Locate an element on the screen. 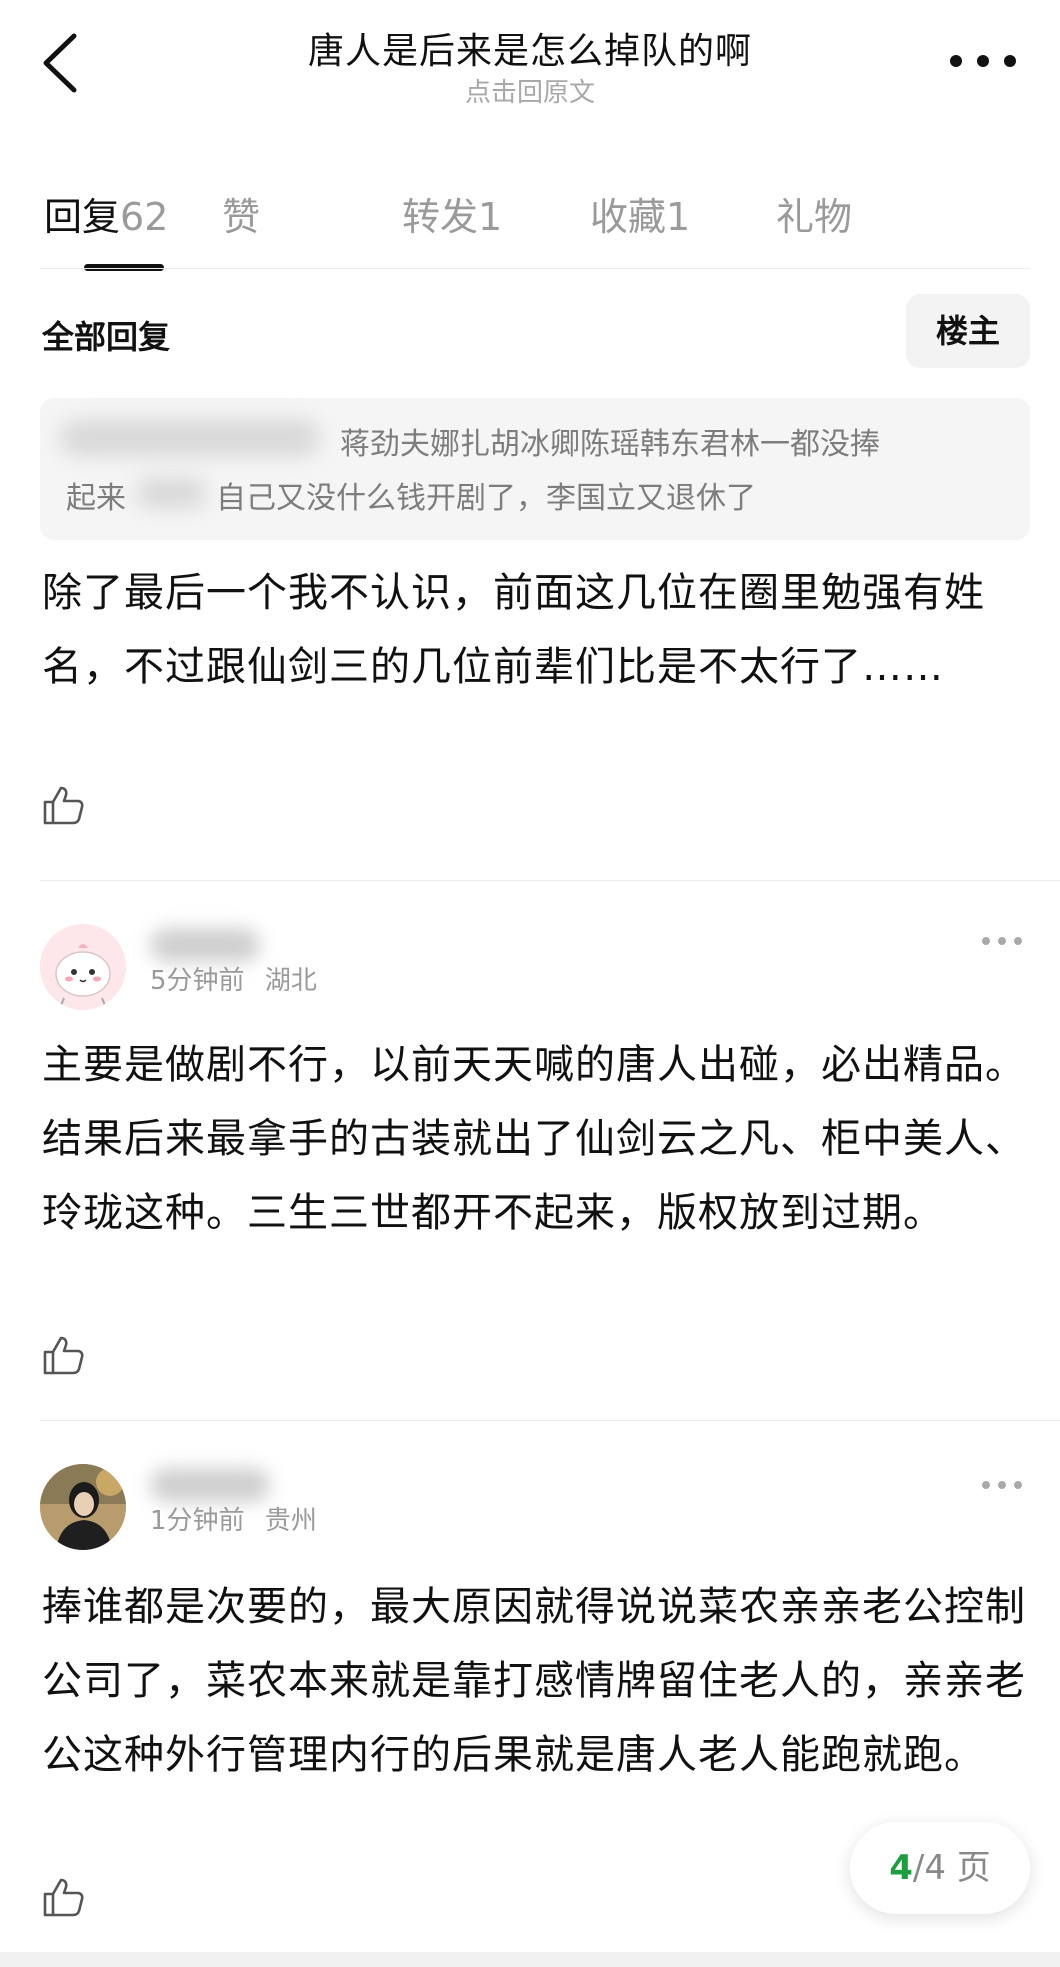  avatar-photo-icon is located at coordinates (83, 1507).